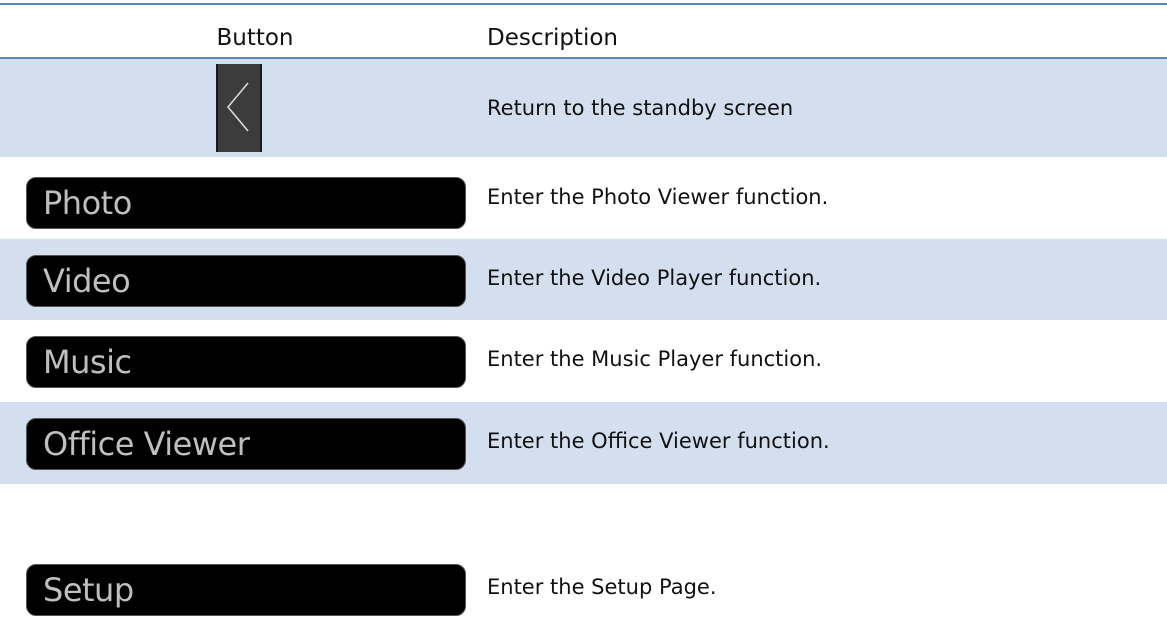 This screenshot has width=1167, height=634. Describe the element at coordinates (658, 197) in the screenshot. I see `row-description: Enter the Photo Viewer function.` at that location.